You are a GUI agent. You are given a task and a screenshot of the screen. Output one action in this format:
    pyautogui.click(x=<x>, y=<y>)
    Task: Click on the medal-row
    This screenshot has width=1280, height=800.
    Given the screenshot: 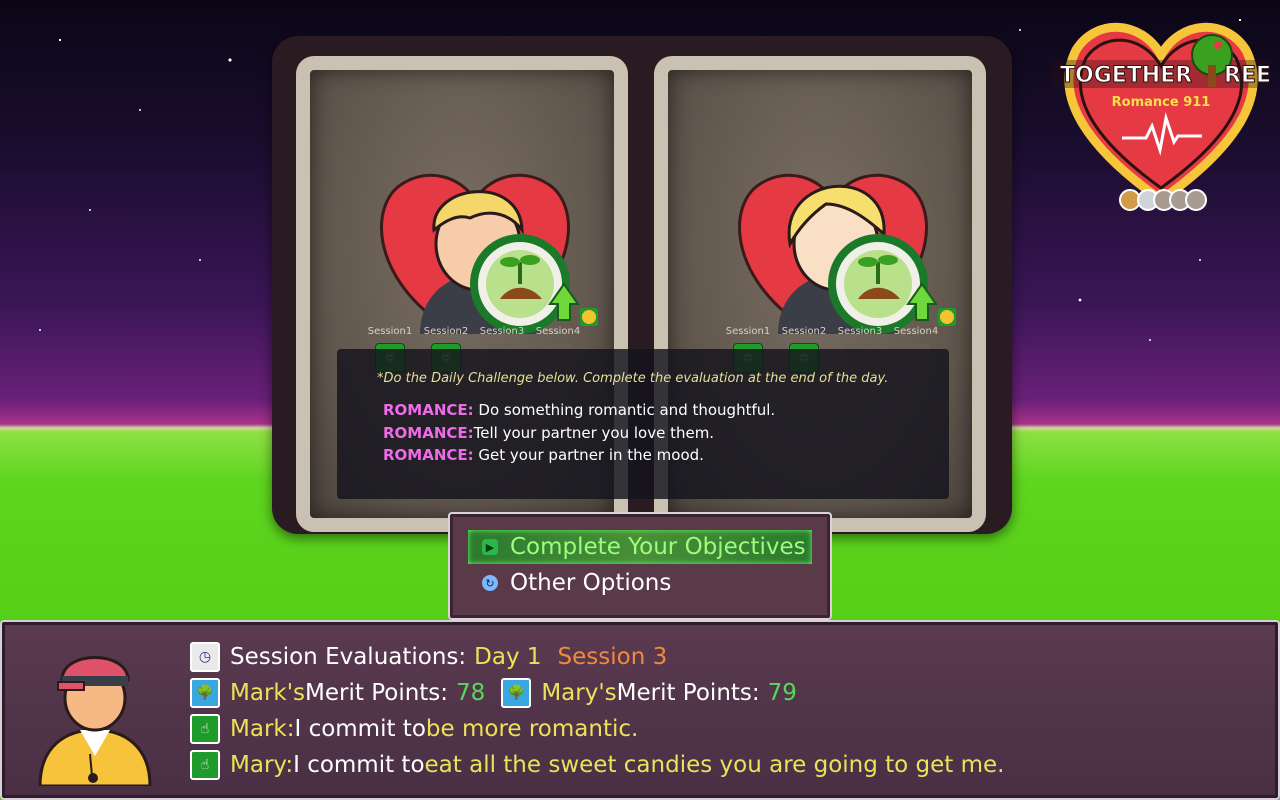 What is the action you would take?
    pyautogui.click(x=1163, y=200)
    